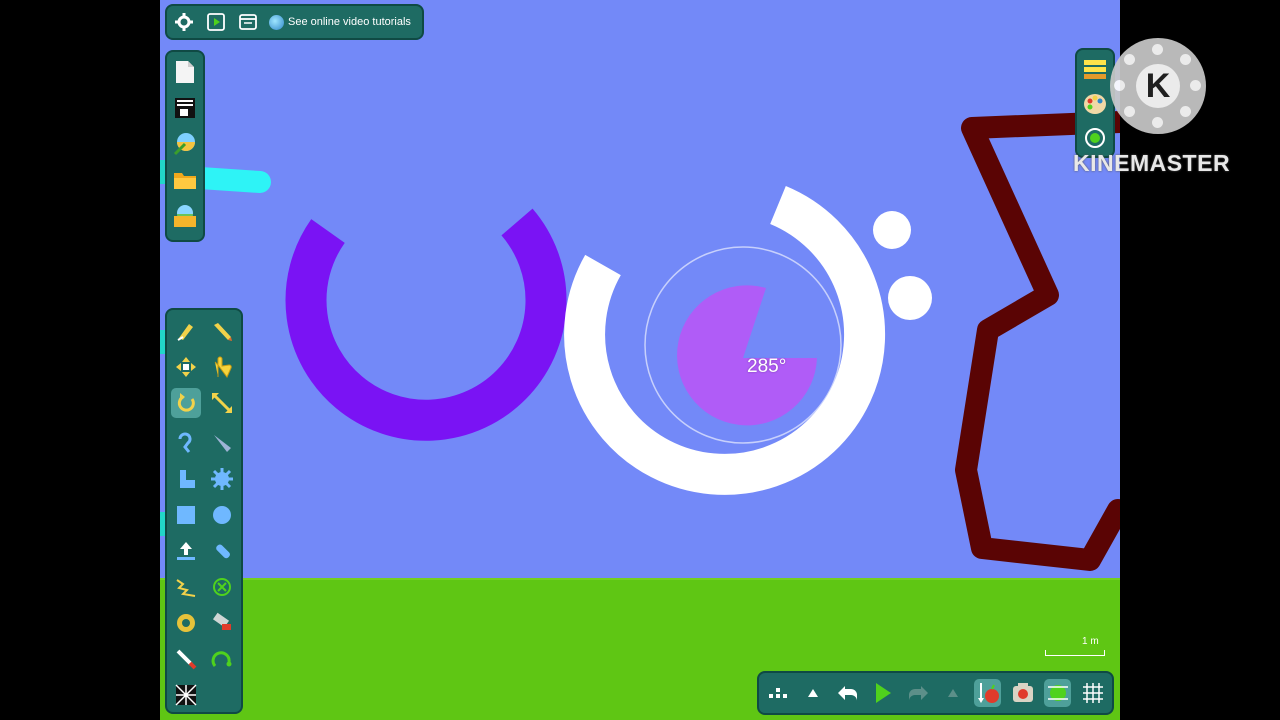  I want to click on scale-tool-icon, so click(222, 403).